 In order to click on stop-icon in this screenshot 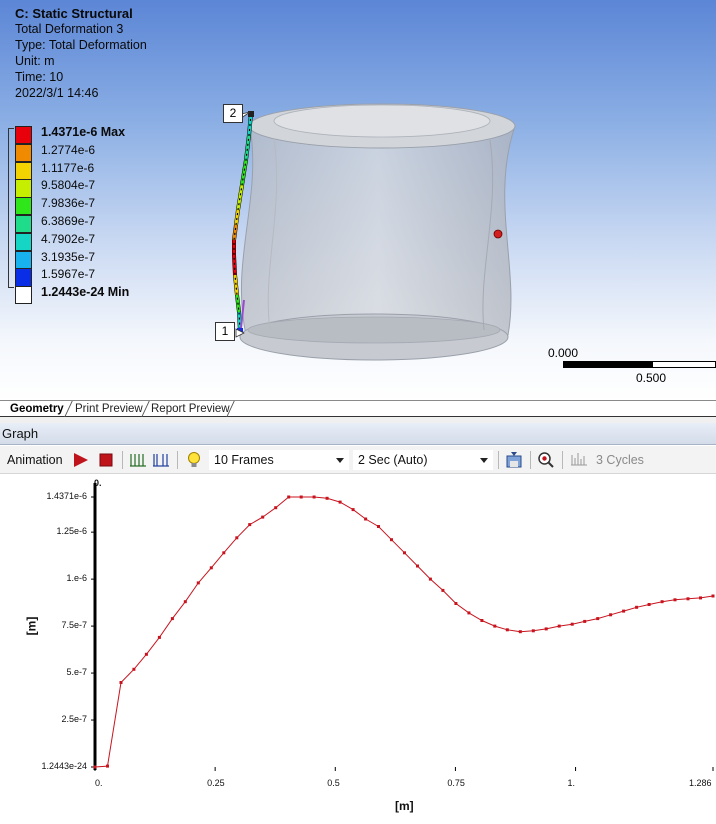, I will do `click(106, 460)`.